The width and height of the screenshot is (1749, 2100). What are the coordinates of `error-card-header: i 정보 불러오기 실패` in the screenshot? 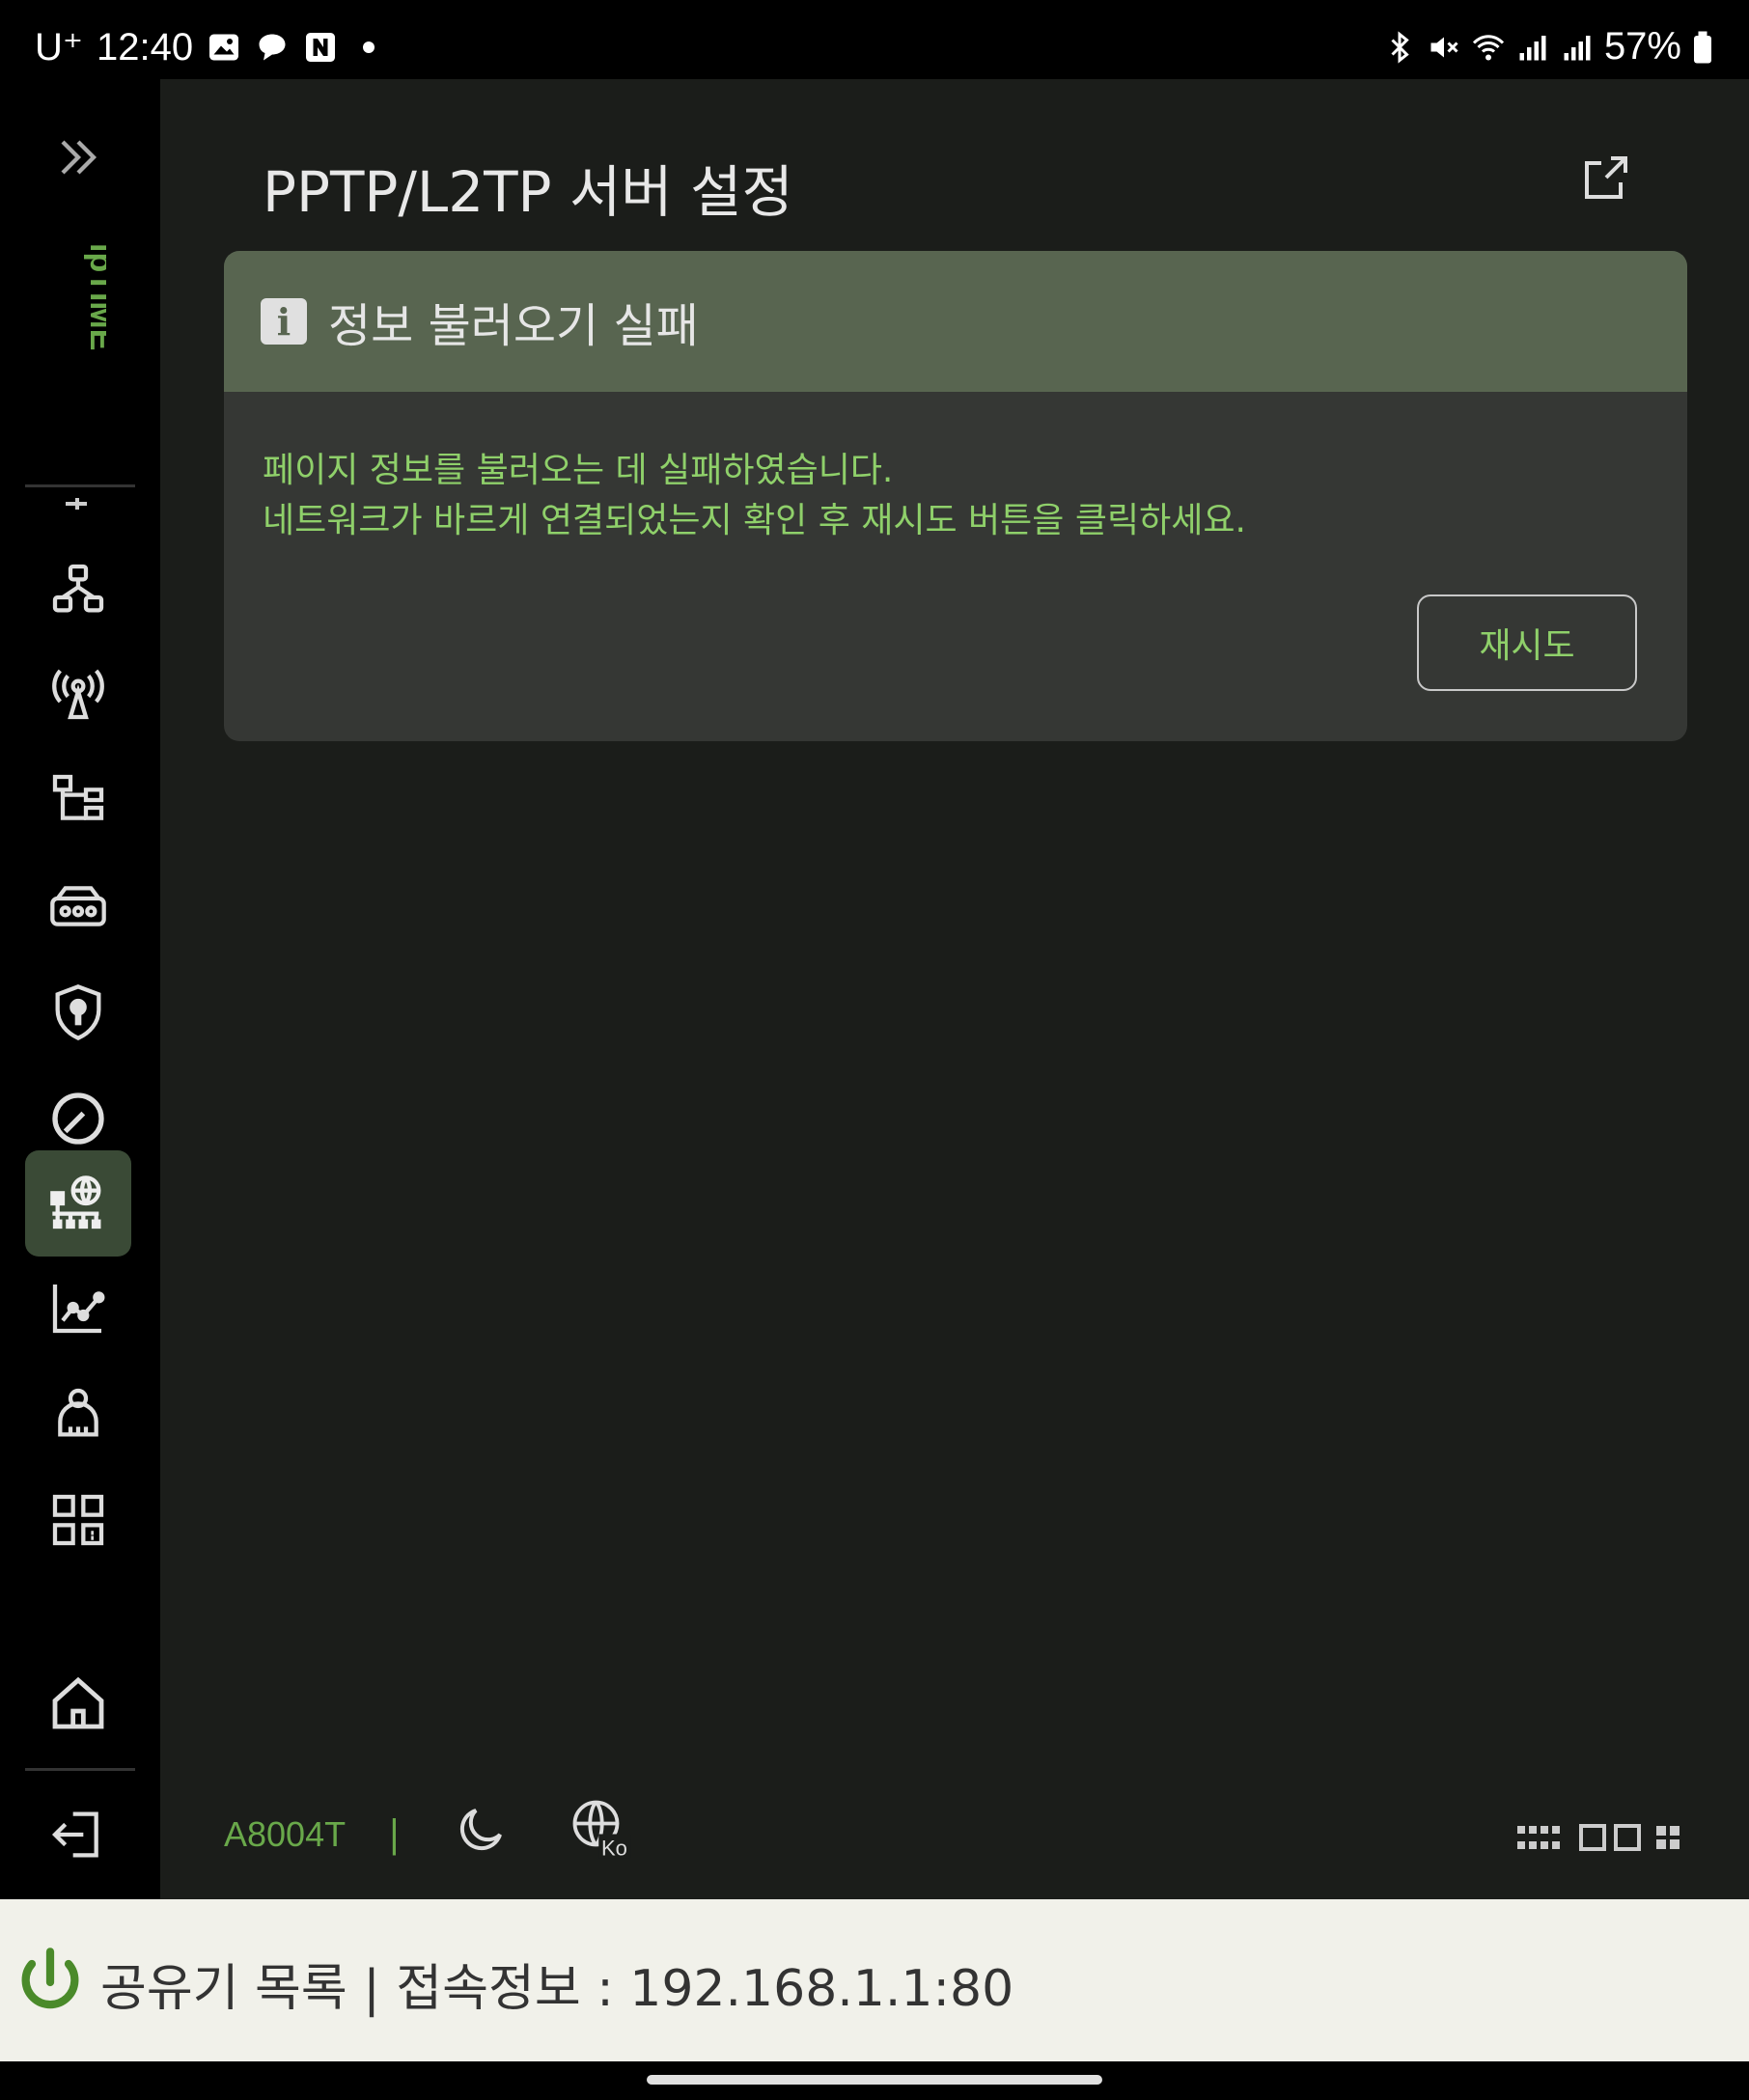 It's located at (956, 321).